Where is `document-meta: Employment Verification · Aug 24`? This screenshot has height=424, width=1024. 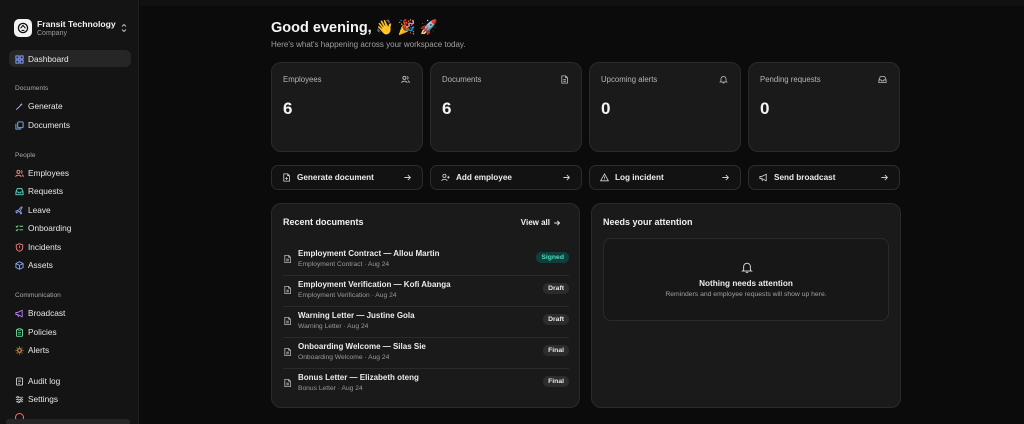
document-meta: Employment Verification · Aug 24 is located at coordinates (347, 295).